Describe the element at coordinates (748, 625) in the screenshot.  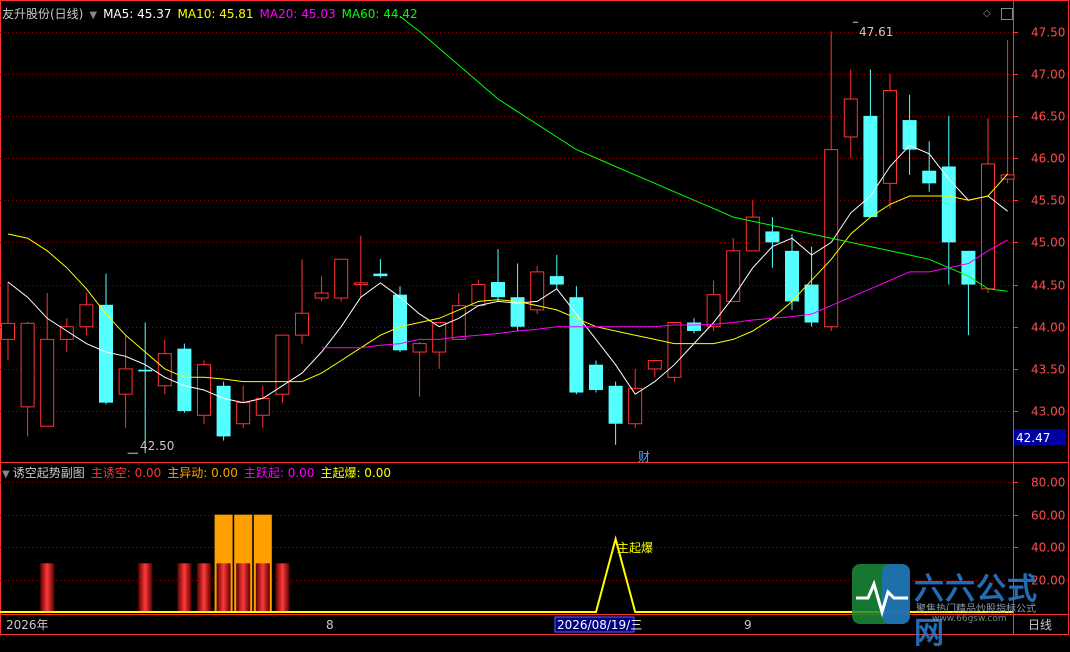
I see `x-label-september: 9` at that location.